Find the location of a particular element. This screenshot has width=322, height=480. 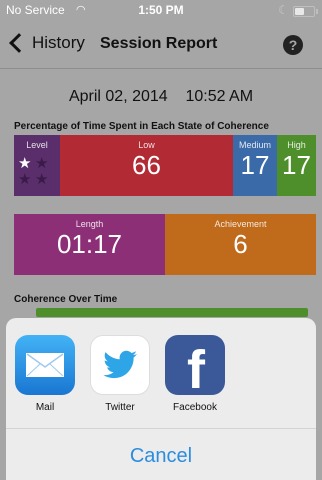

chevron-left-icon is located at coordinates (19, 43).